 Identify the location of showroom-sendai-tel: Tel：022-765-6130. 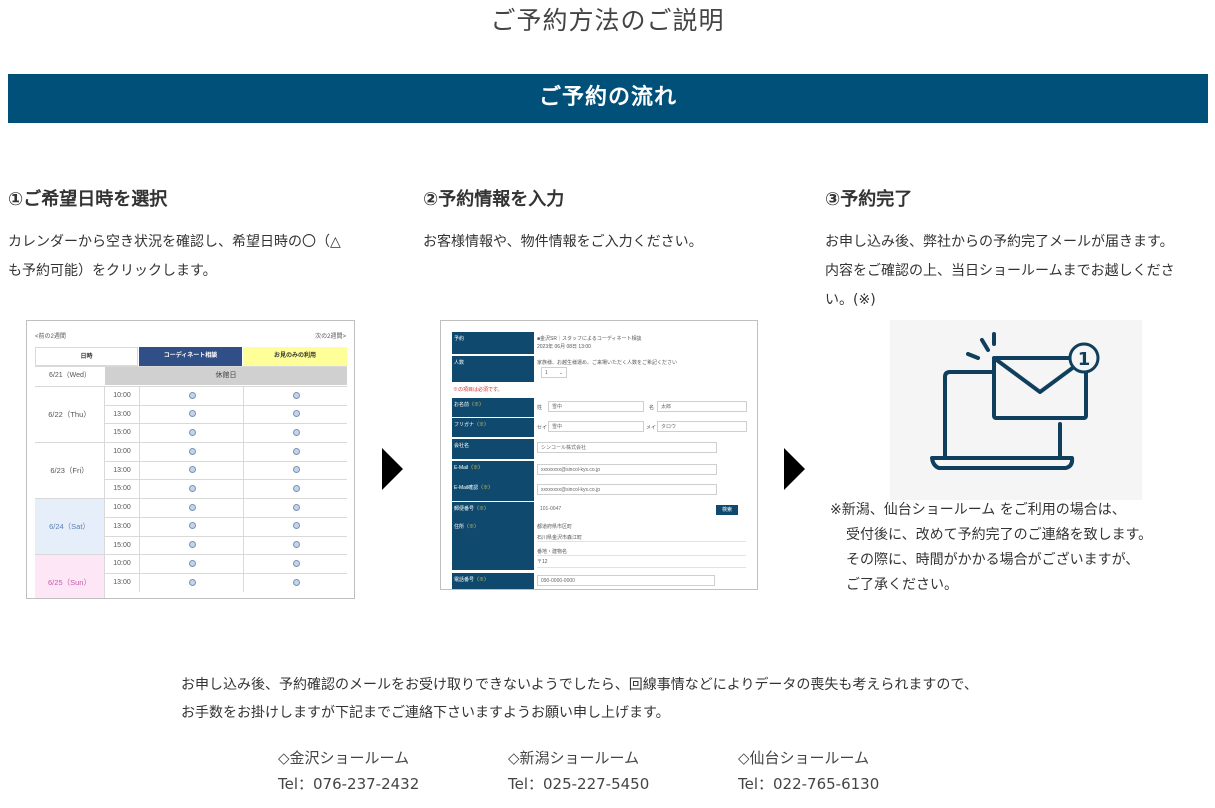
(808, 783).